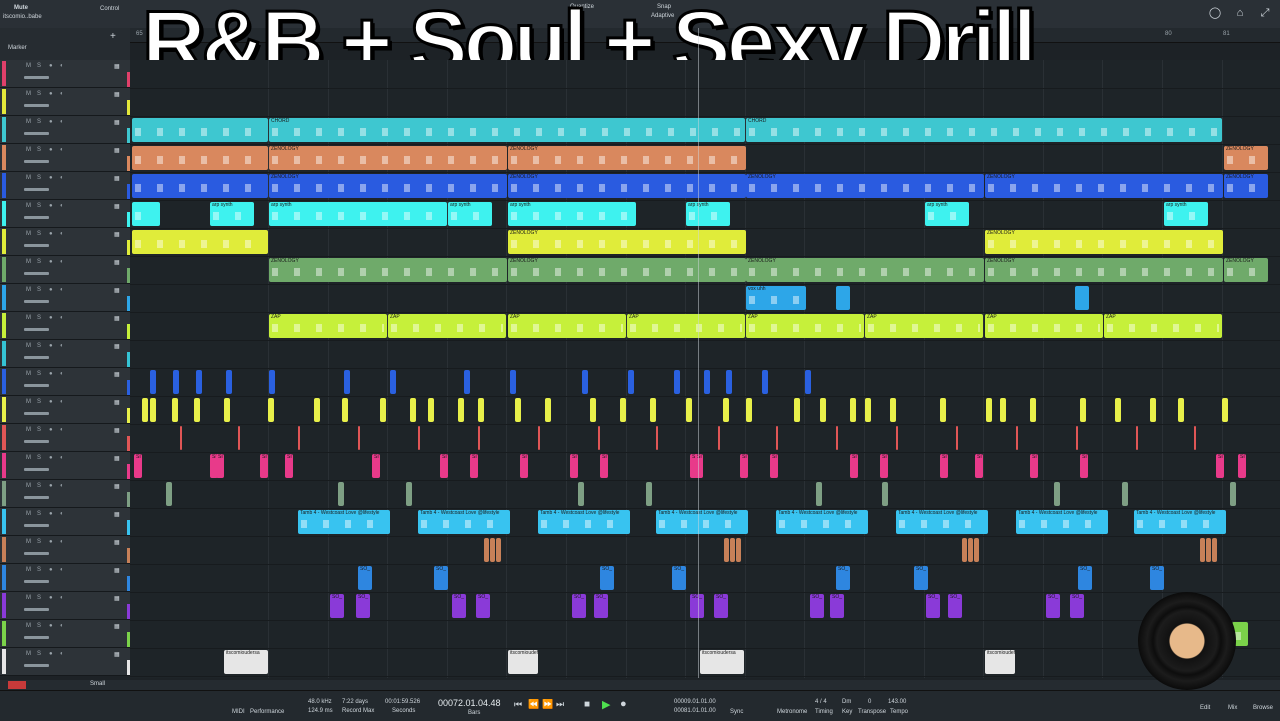  What do you see at coordinates (722, 662) in the screenshot?
I see `clip: itscomioudersa` at bounding box center [722, 662].